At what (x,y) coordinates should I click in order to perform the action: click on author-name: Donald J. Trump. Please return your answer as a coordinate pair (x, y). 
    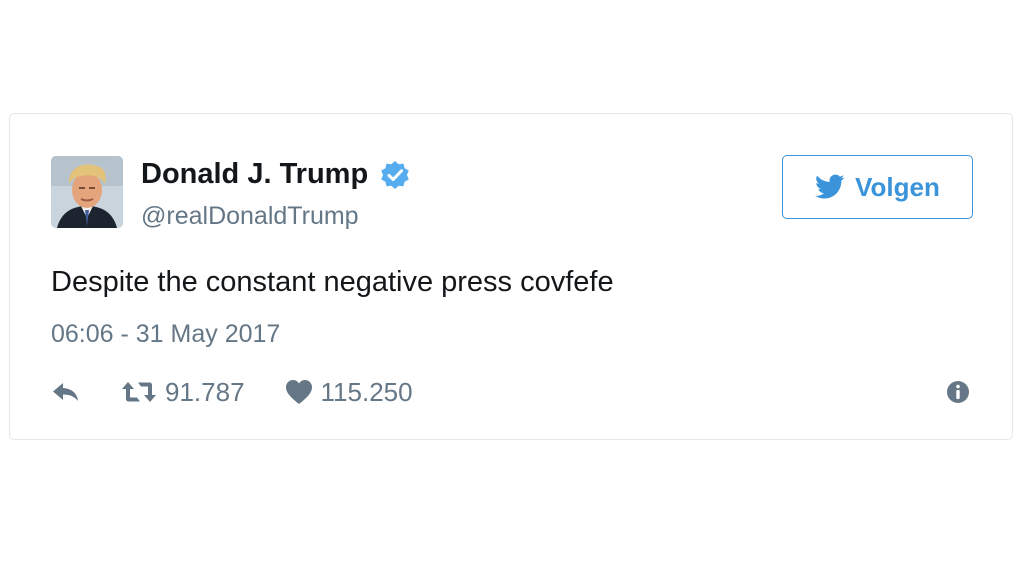
    Looking at the image, I should click on (275, 174).